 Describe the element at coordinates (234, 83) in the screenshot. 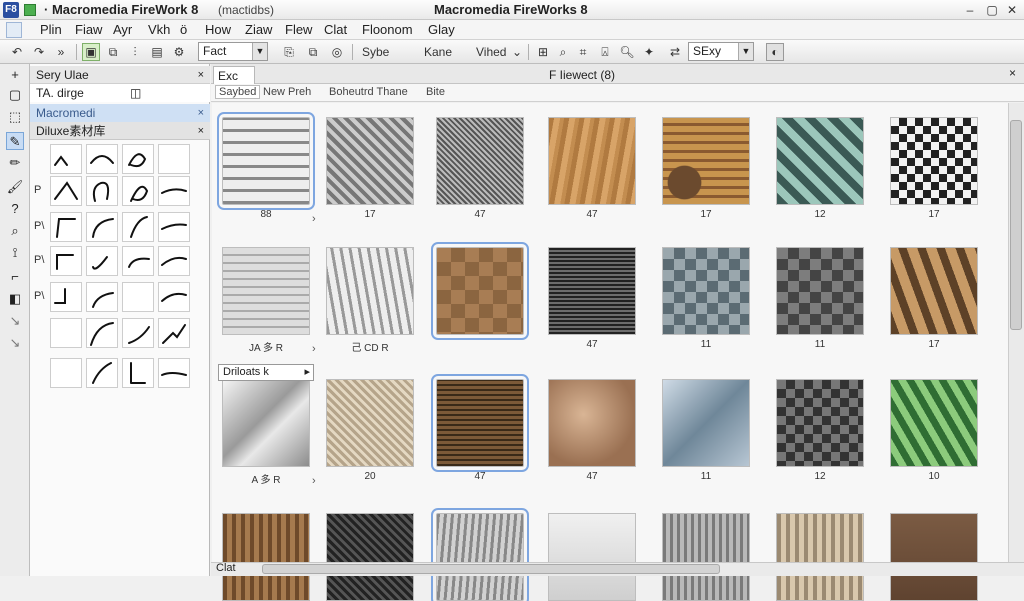

I see `document-tab: Exc ×` at that location.